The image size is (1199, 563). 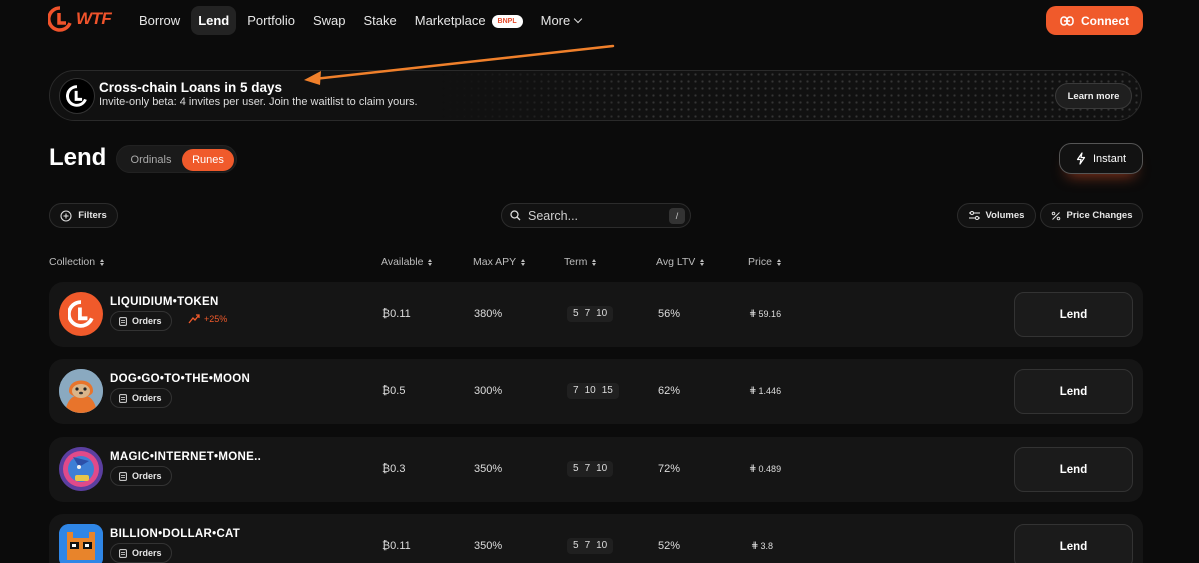 What do you see at coordinates (175, 534) in the screenshot?
I see `collection-name: BILLION•DOLLAR•CAT` at bounding box center [175, 534].